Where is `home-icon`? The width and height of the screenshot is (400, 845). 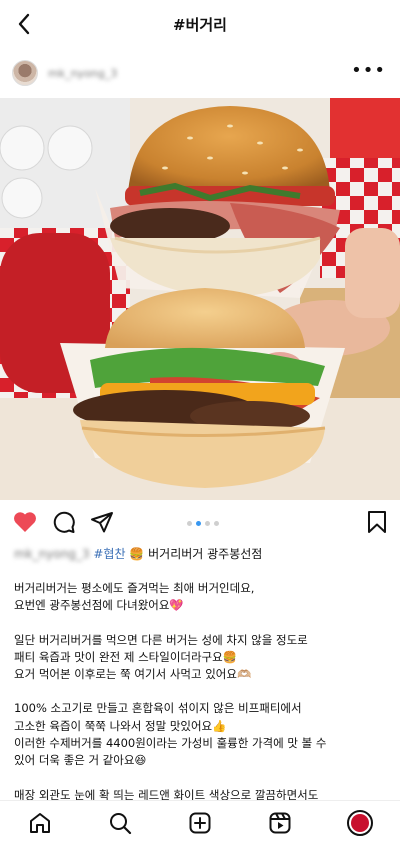 home-icon is located at coordinates (40, 823).